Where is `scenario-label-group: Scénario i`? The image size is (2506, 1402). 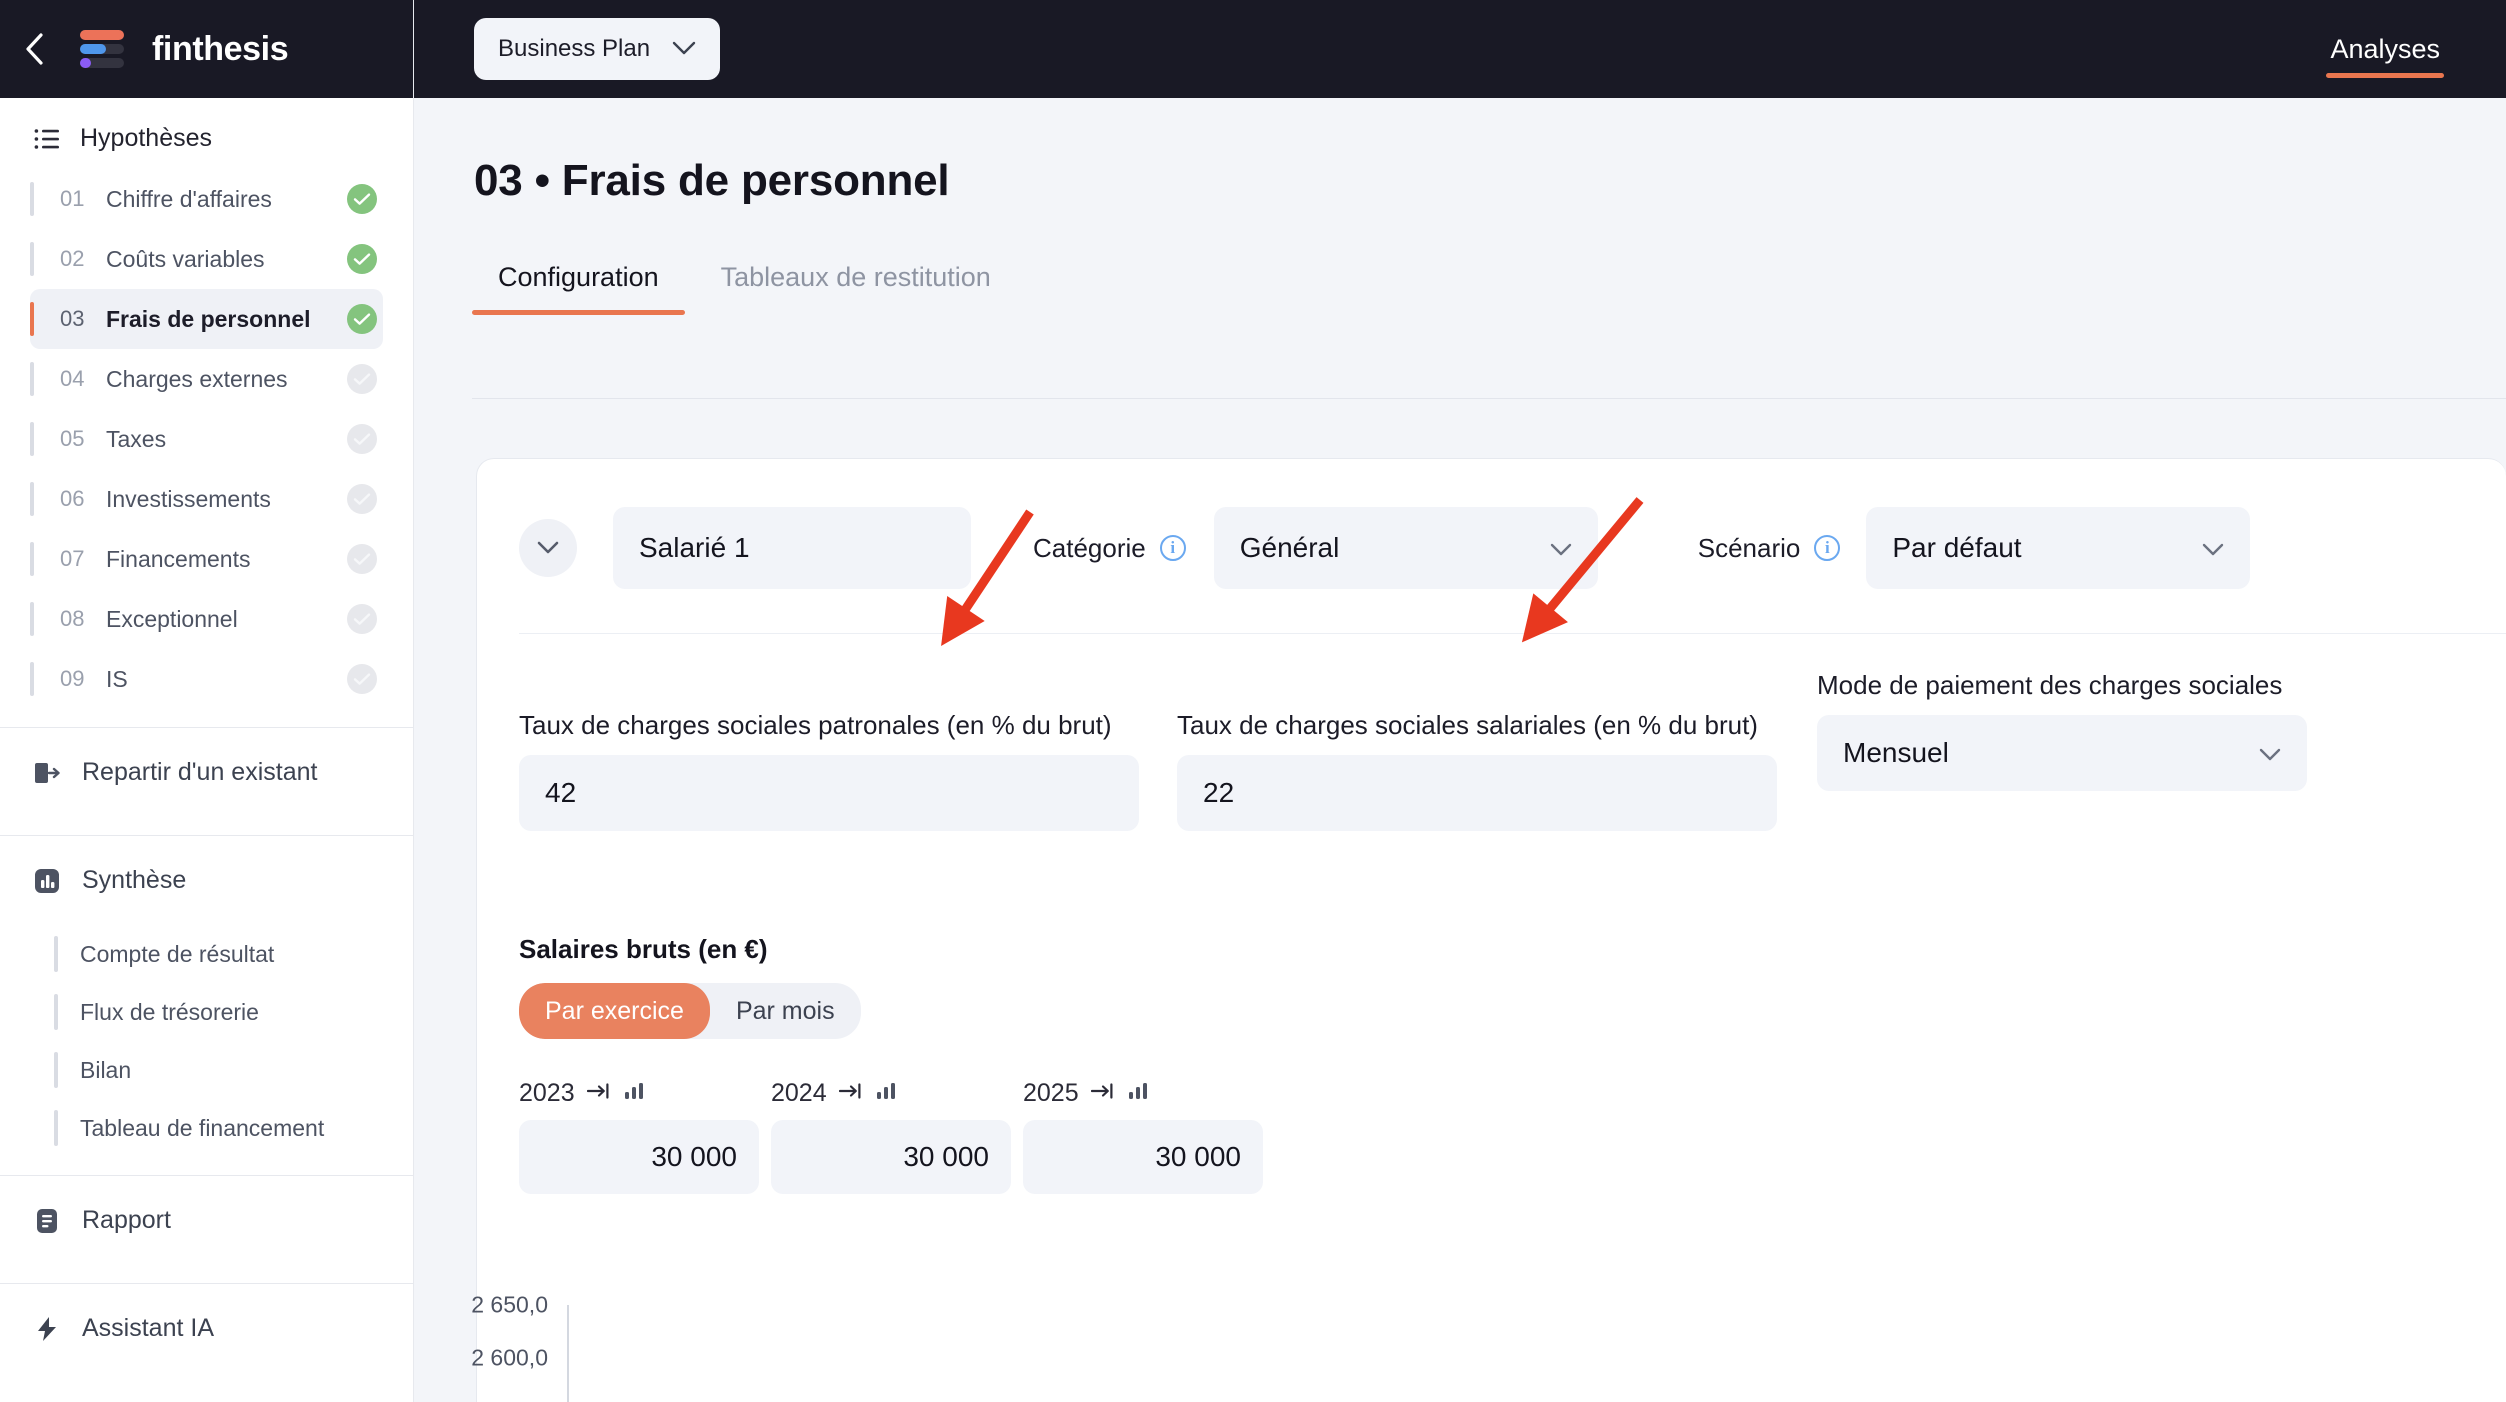 scenario-label-group: Scénario i is located at coordinates (1769, 548).